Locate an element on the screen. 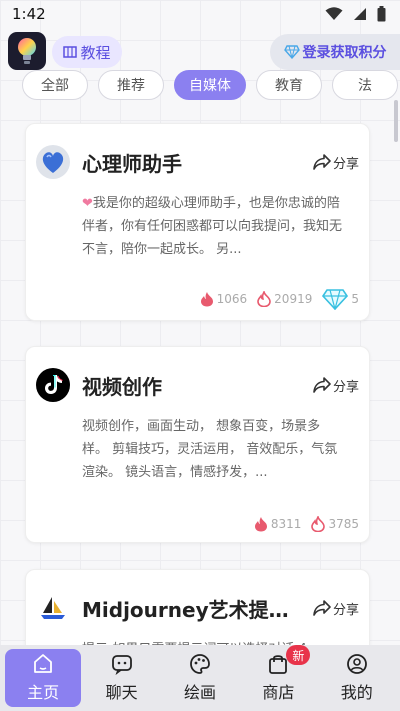  top-bar: 教程 登录获取积分 is located at coordinates (200, 52).